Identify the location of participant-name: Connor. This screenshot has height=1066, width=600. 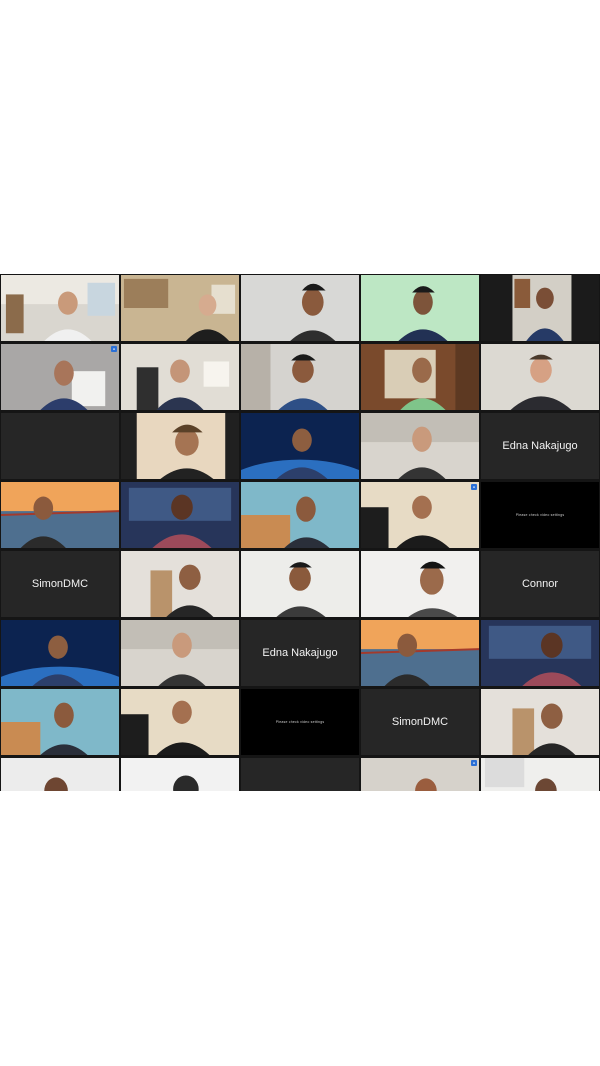
(540, 584).